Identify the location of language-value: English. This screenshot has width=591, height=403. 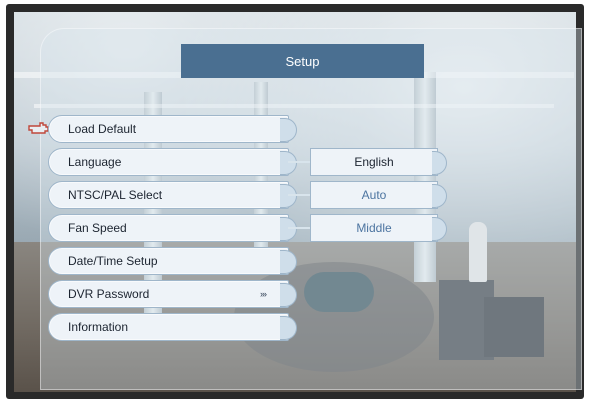
(378, 162).